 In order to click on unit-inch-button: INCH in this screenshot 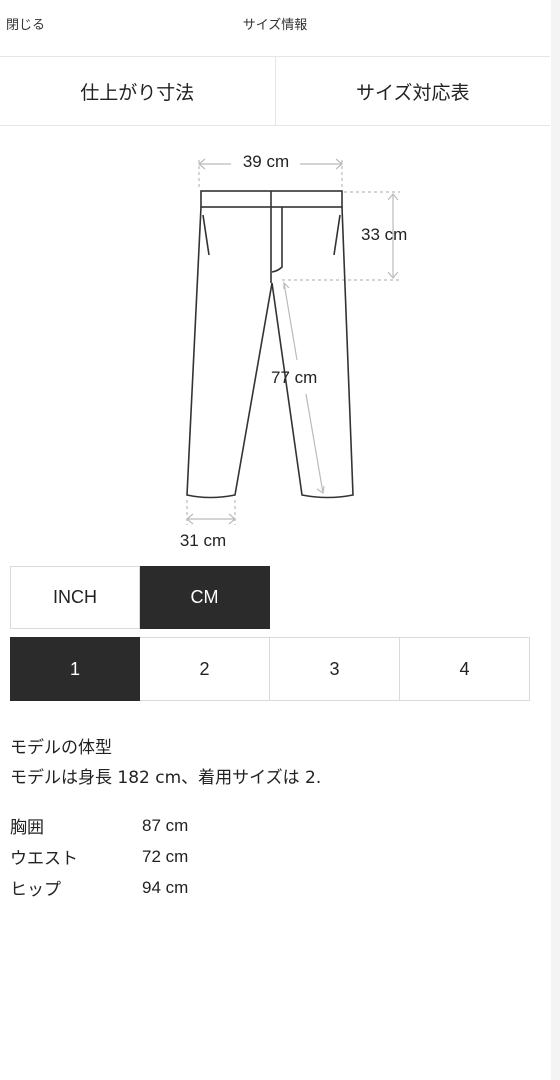, I will do `click(75, 597)`.